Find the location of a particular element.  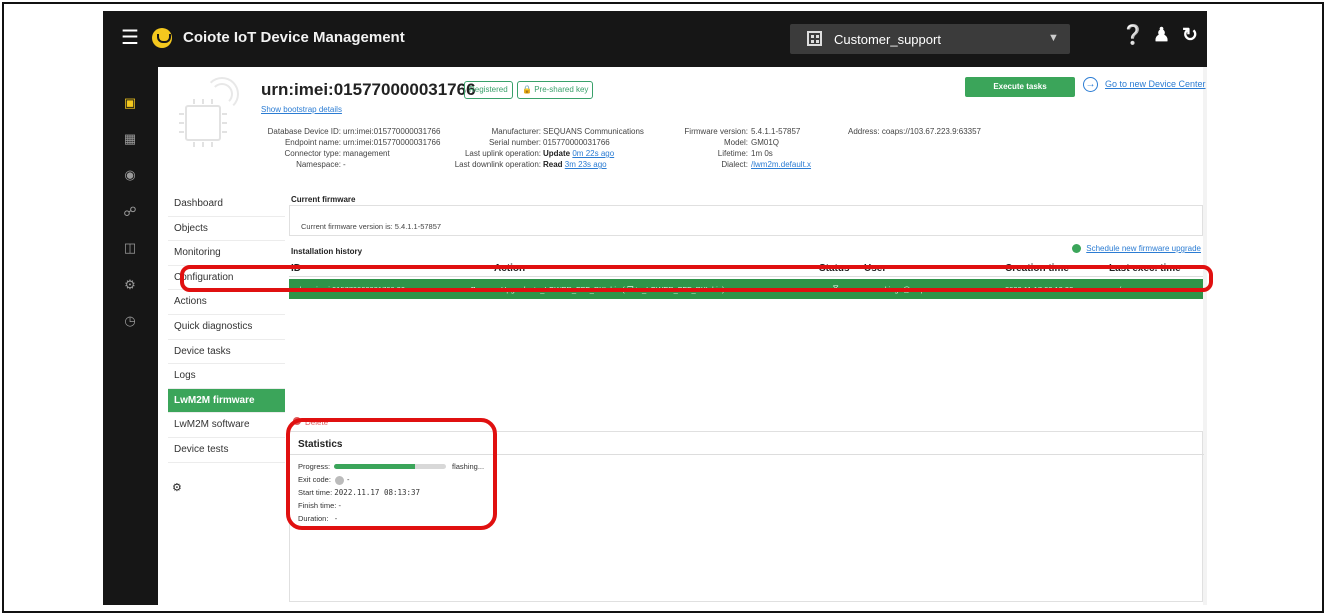

lifetime-value: 1m 0s is located at coordinates (762, 153).